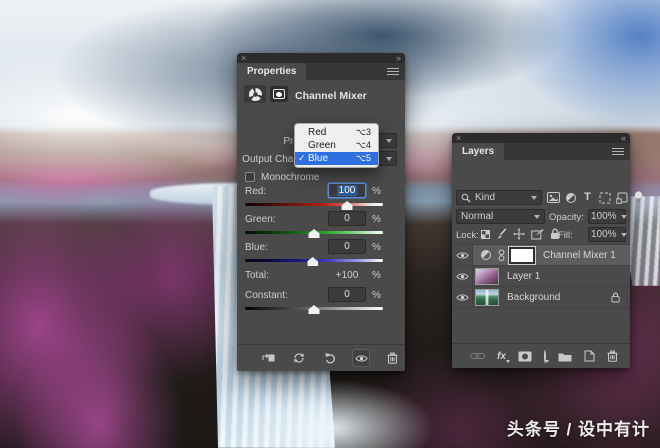  Describe the element at coordinates (524, 276) in the screenshot. I see `layer-name: Layer 1` at that location.